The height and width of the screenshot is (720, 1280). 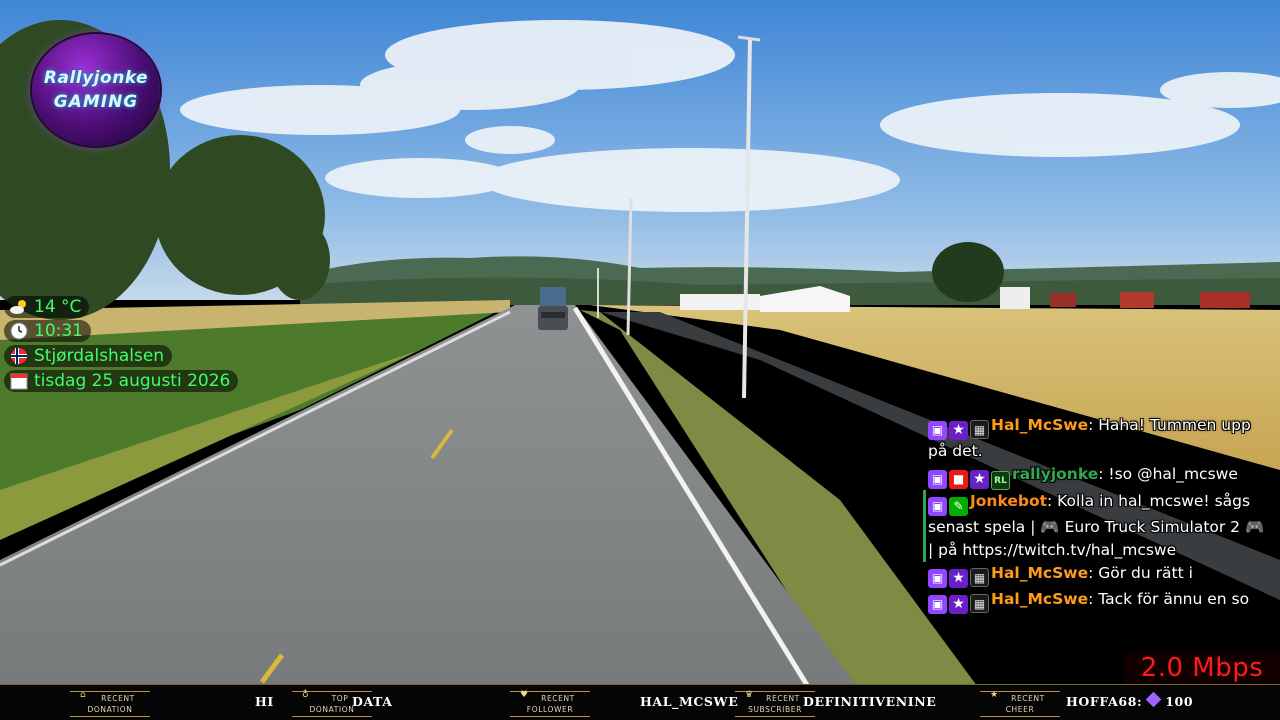 I want to click on top-donation-value: DATA, so click(x=372, y=701).